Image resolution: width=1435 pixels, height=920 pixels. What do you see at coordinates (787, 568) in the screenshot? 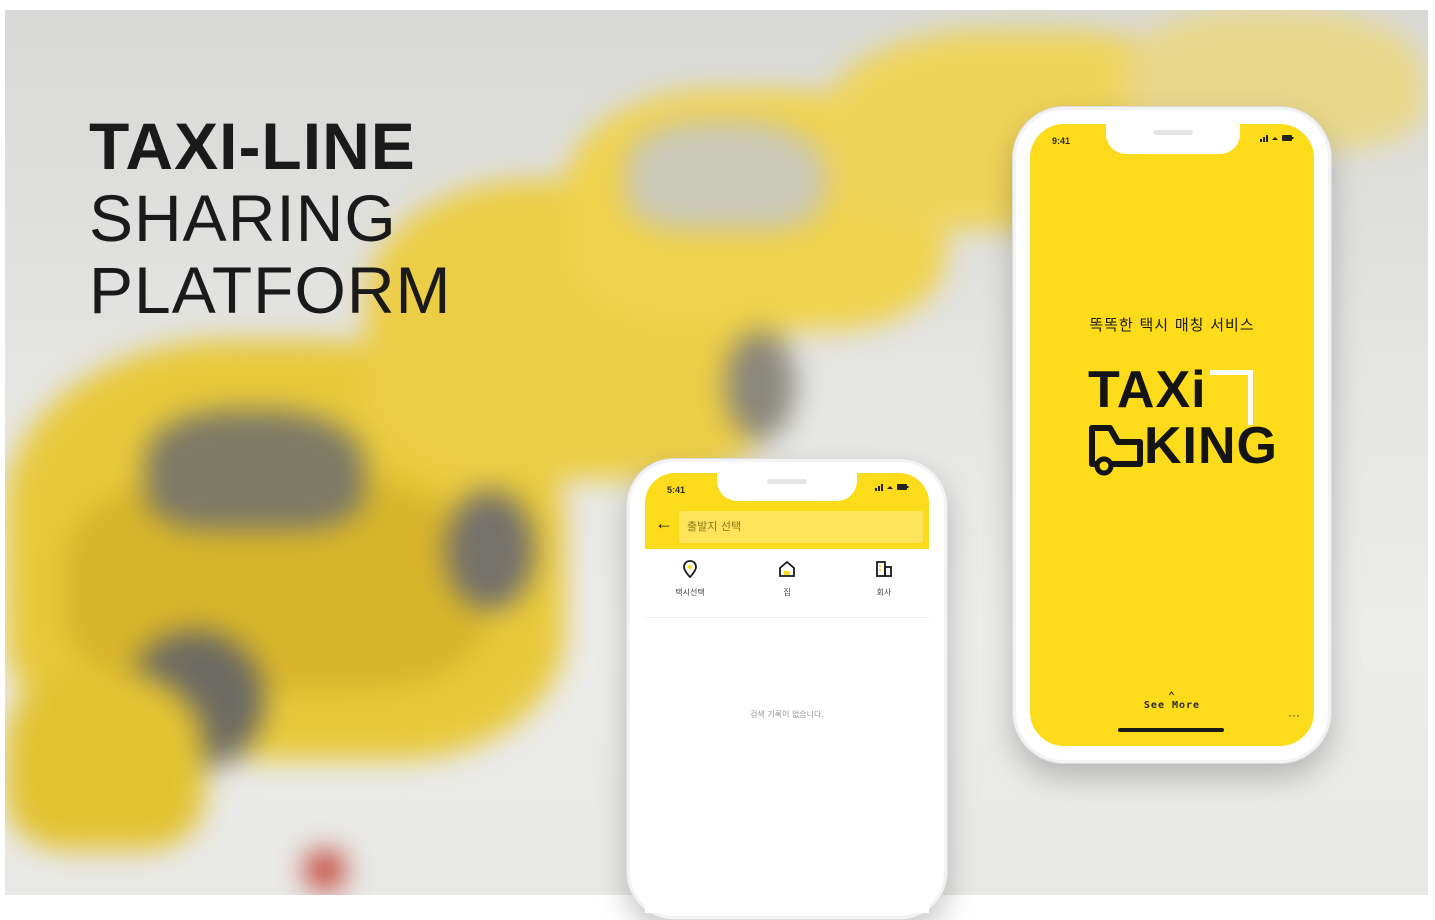
I see `home-icon` at bounding box center [787, 568].